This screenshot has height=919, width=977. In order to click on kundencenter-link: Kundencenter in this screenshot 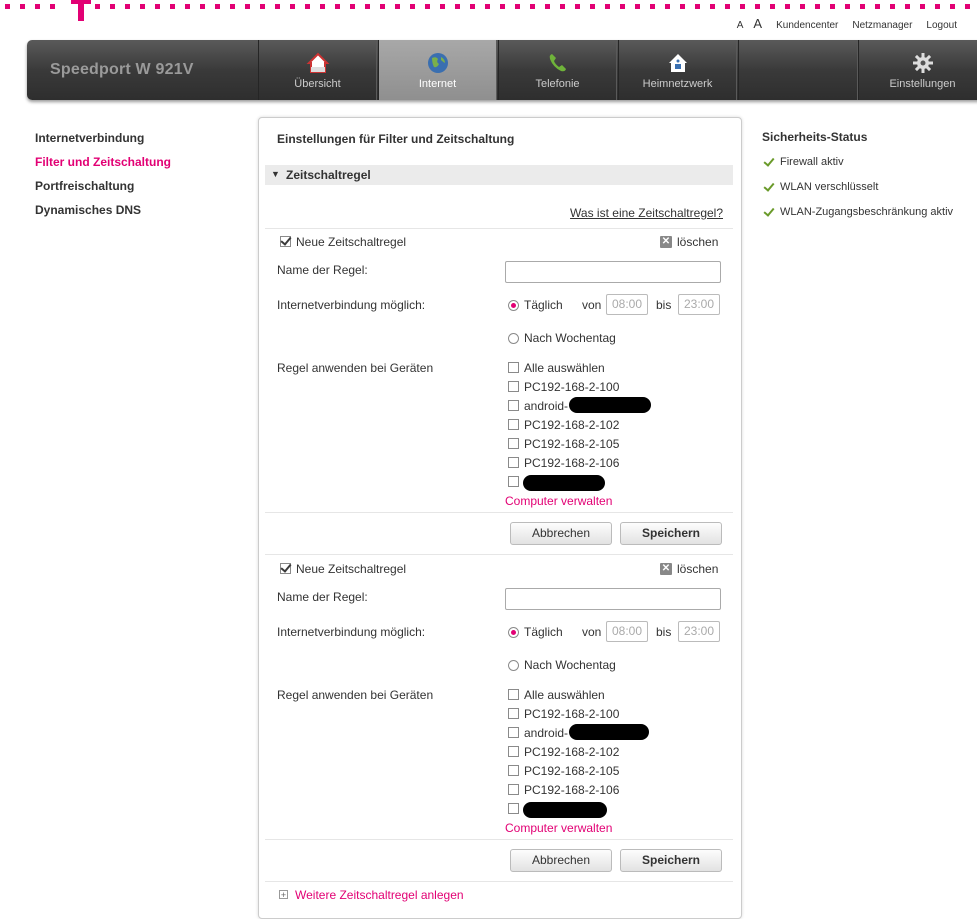, I will do `click(807, 25)`.